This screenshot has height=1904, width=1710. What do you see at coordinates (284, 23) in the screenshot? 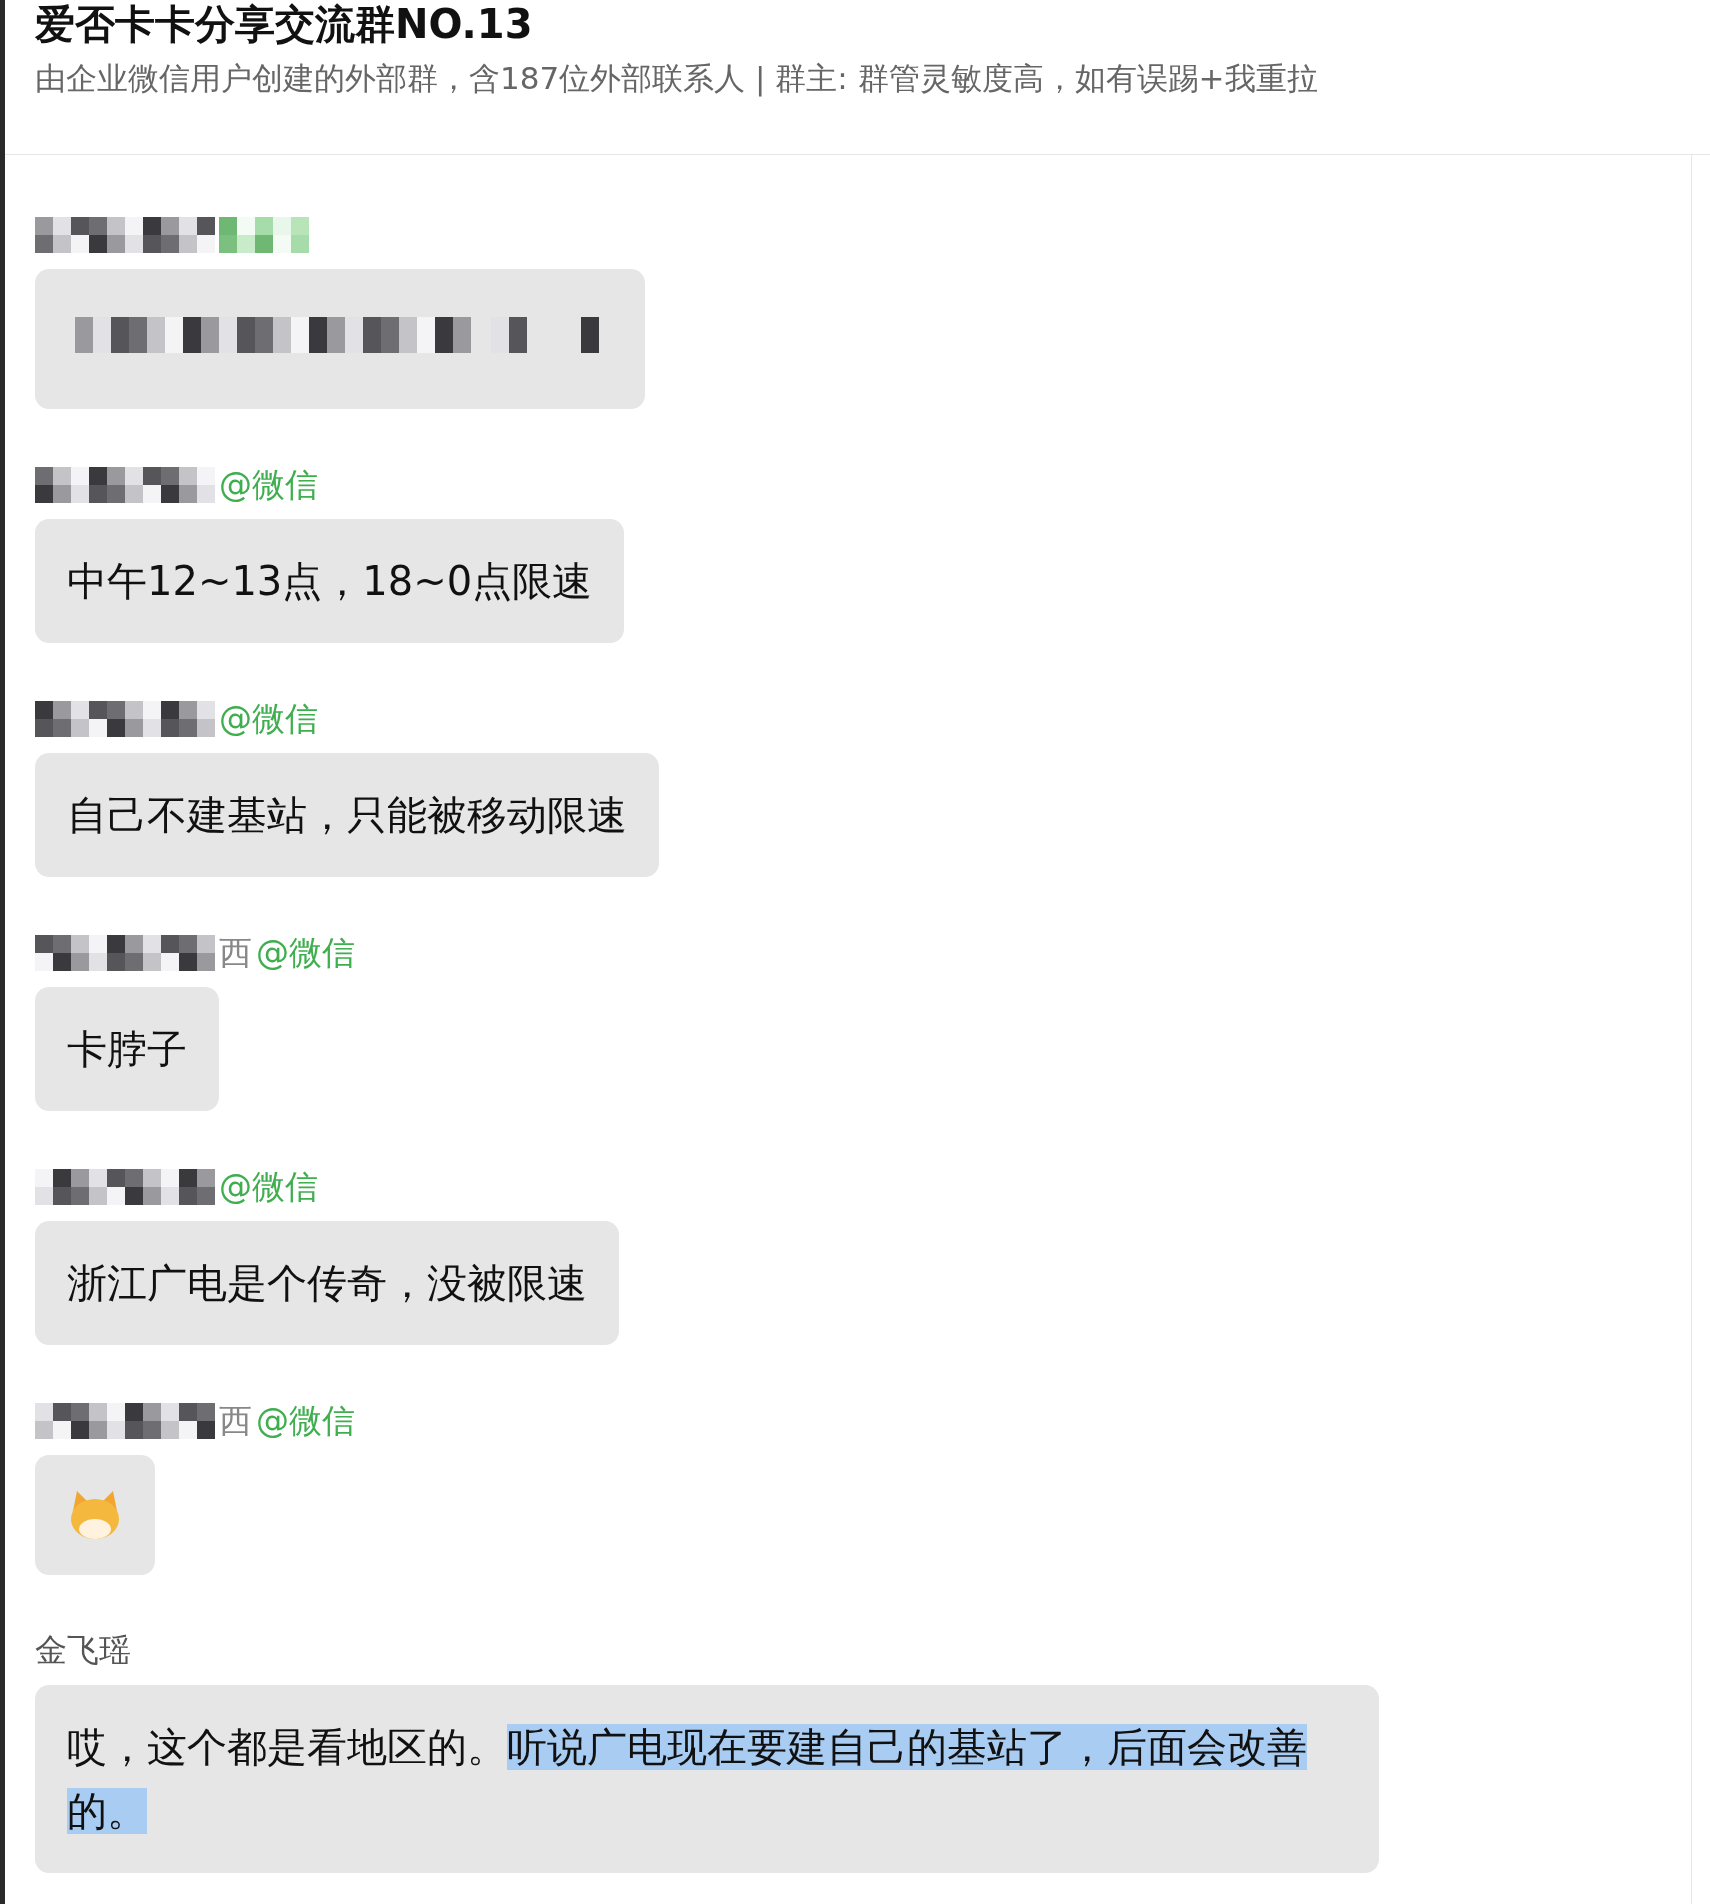
I see `chat-title: 爱否卡卡分享交流群NO.13` at bounding box center [284, 23].